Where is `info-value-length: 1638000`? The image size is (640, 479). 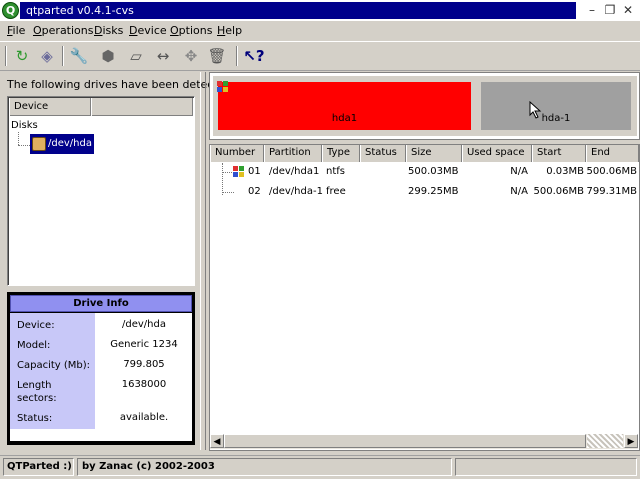 info-value-length: 1638000 is located at coordinates (144, 384).